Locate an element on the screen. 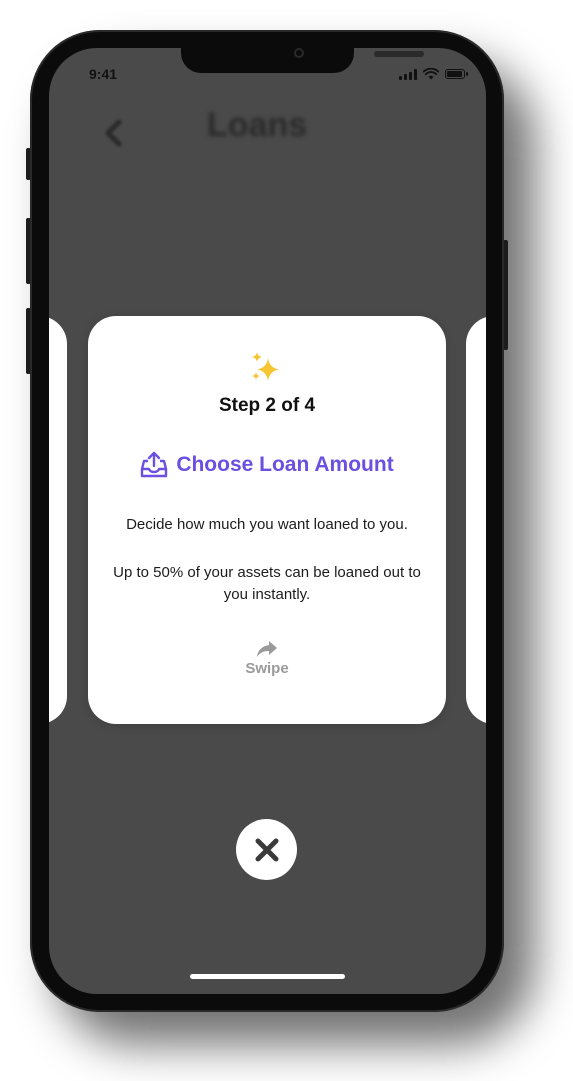 Image resolution: width=573 pixels, height=1081 pixels. card-heading: Choose Loan Amount is located at coordinates (267, 465).